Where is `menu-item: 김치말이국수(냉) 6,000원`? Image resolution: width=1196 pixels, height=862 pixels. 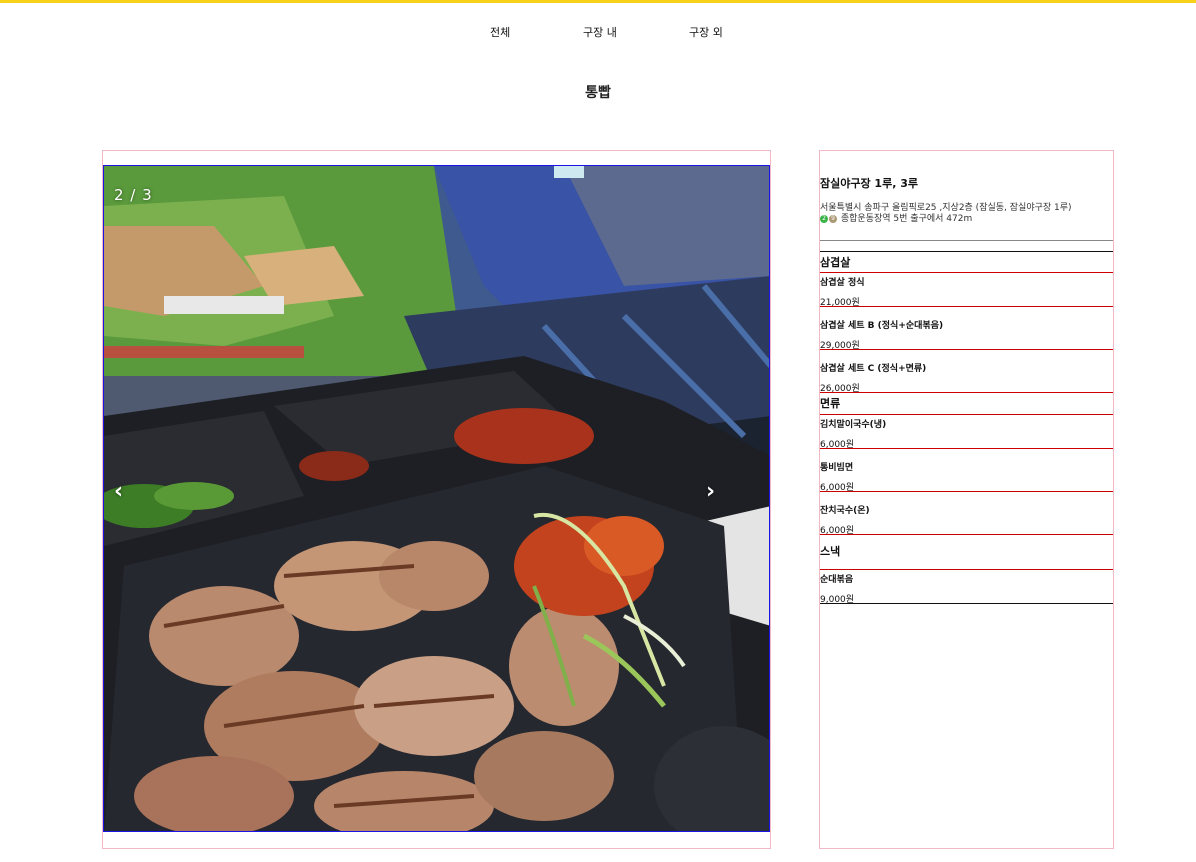
menu-item: 김치말이국수(냉) 6,000원 is located at coordinates (966, 432).